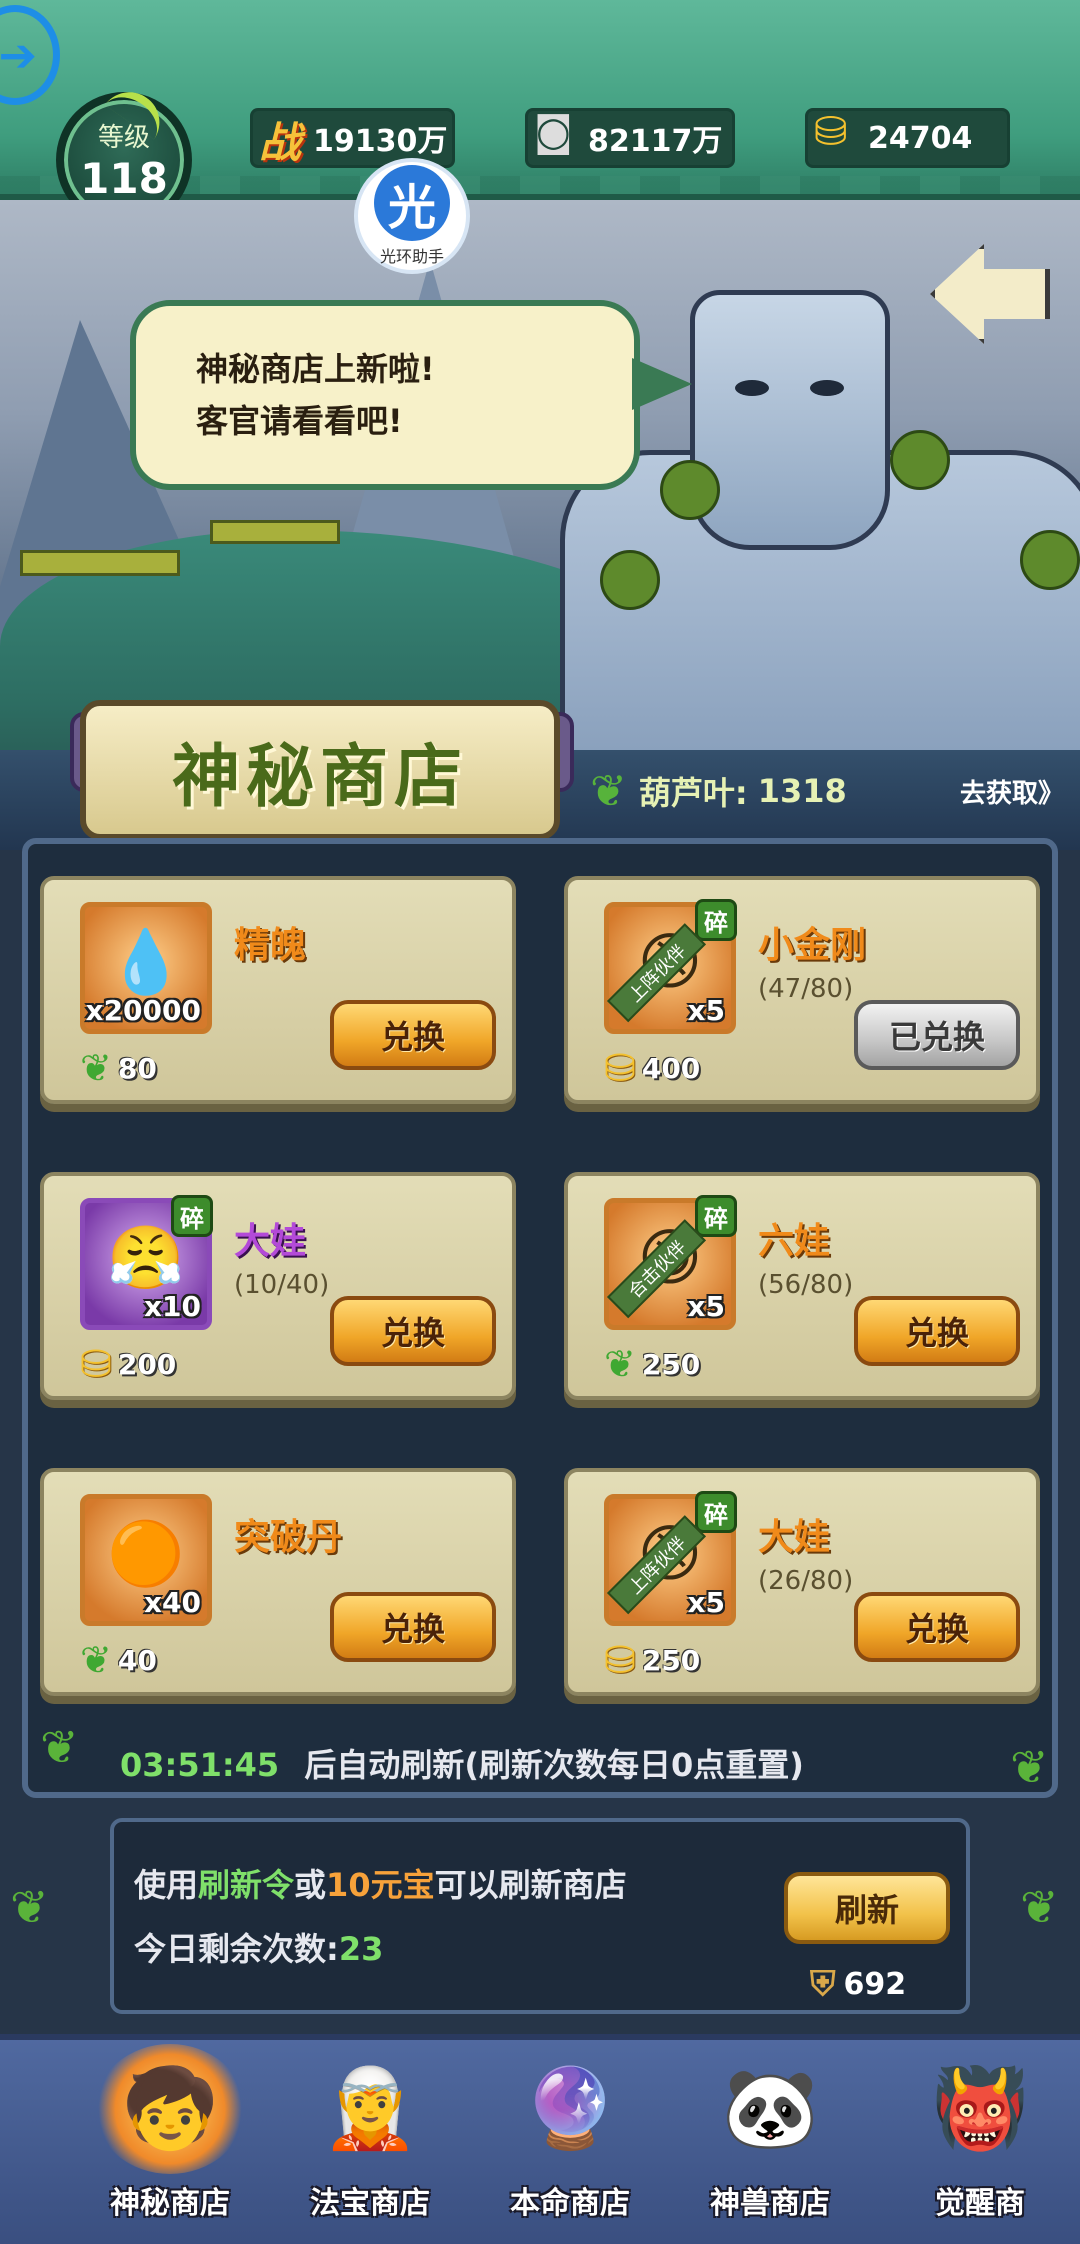 The height and width of the screenshot is (2244, 1080). What do you see at coordinates (380, 141) in the screenshot?
I see `power-value: 19130万` at bounding box center [380, 141].